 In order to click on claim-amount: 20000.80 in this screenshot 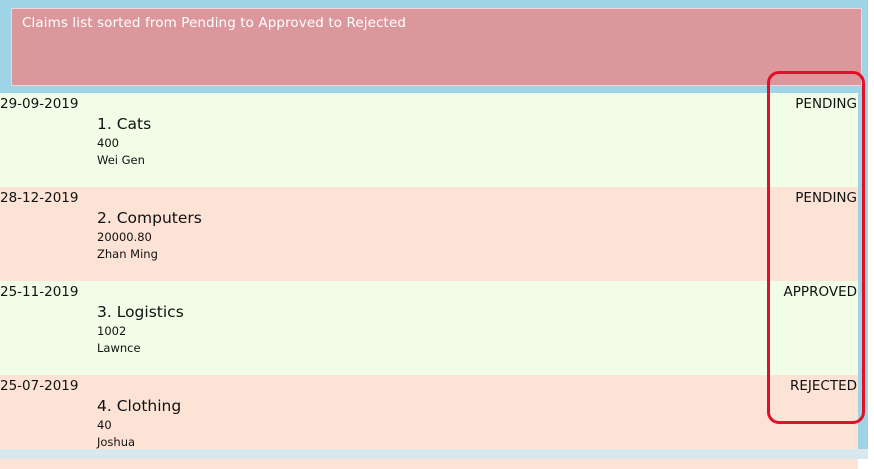, I will do `click(124, 237)`.